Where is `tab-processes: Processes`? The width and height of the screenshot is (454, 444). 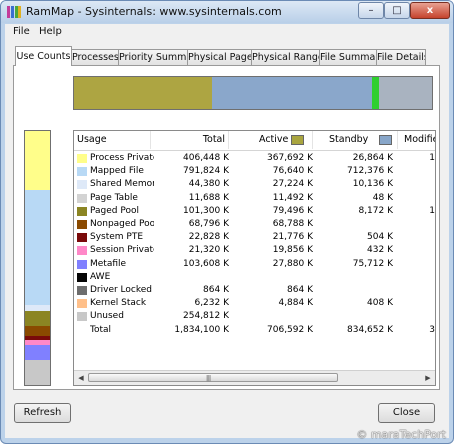
tab-processes: Processes is located at coordinates (95, 57).